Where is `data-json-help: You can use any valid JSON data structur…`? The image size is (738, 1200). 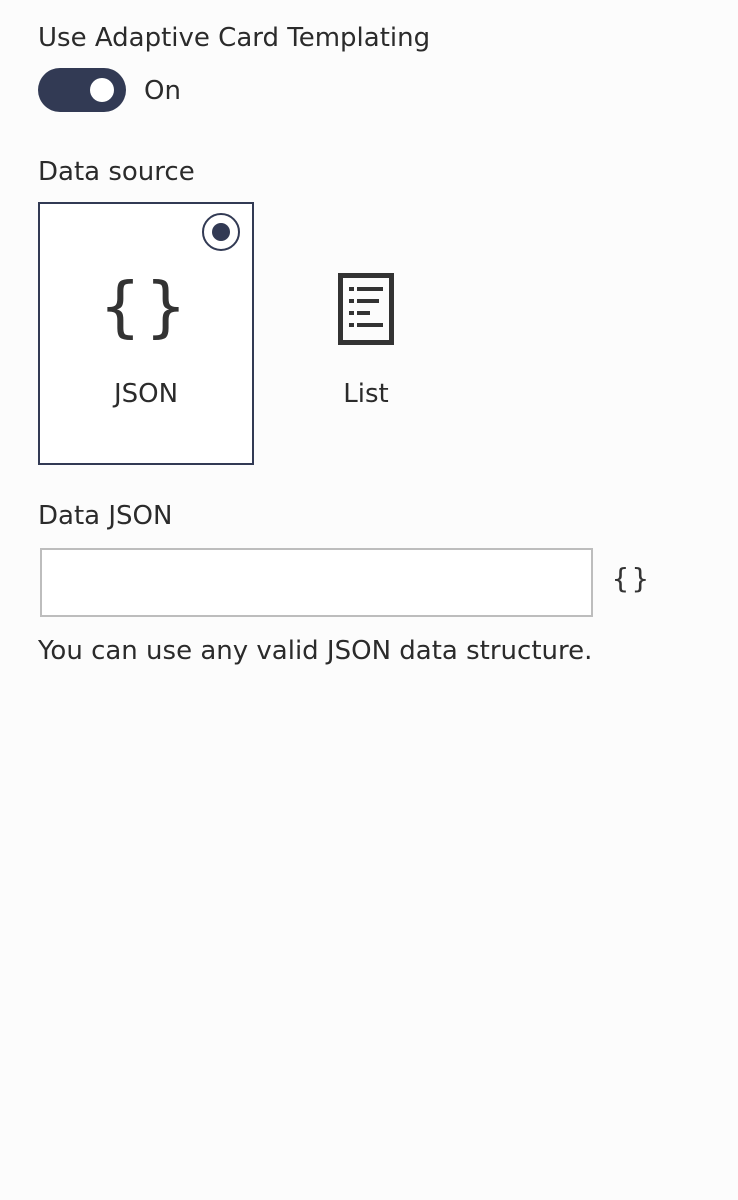
data-json-help: You can use any valid JSON data structur… is located at coordinates (315, 651).